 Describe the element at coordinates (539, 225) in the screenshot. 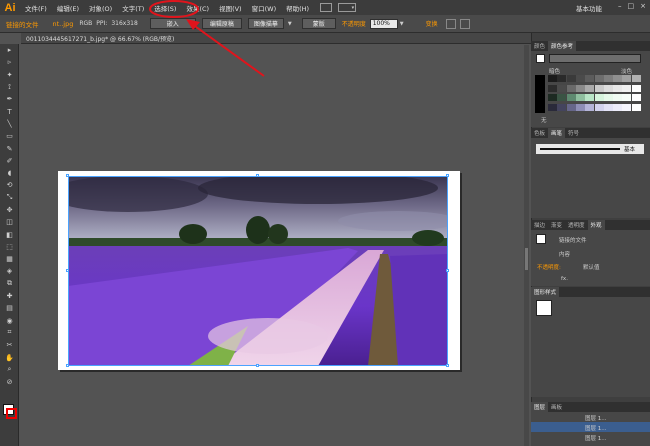

I see `tab-stroke: 描边` at that location.